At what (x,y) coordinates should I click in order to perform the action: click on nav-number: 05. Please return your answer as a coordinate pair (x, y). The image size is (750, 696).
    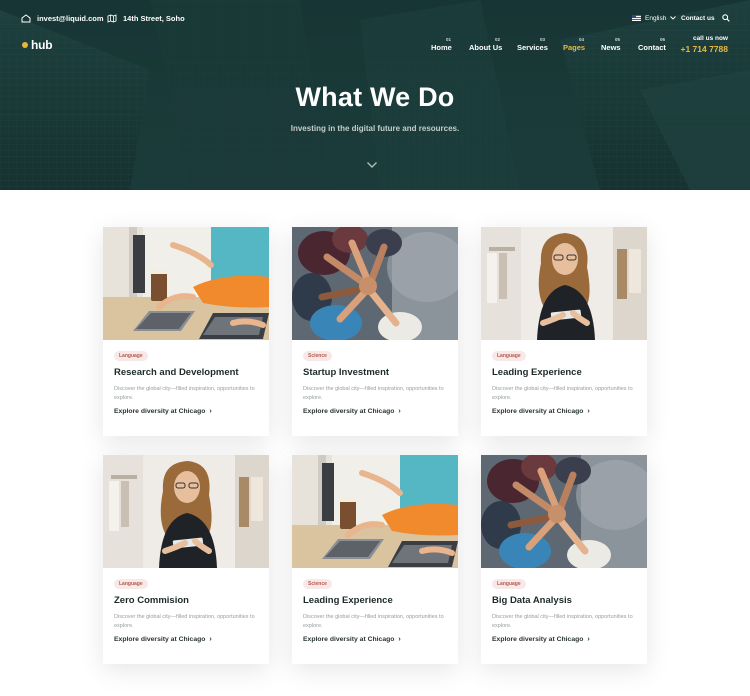
    Looking at the image, I should click on (618, 39).